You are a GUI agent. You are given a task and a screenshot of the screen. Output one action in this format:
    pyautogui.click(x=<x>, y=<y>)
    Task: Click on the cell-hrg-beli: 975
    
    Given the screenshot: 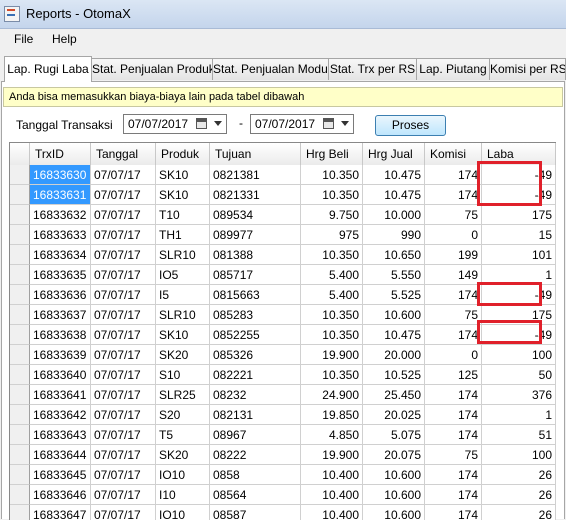 What is the action you would take?
    pyautogui.click(x=332, y=235)
    